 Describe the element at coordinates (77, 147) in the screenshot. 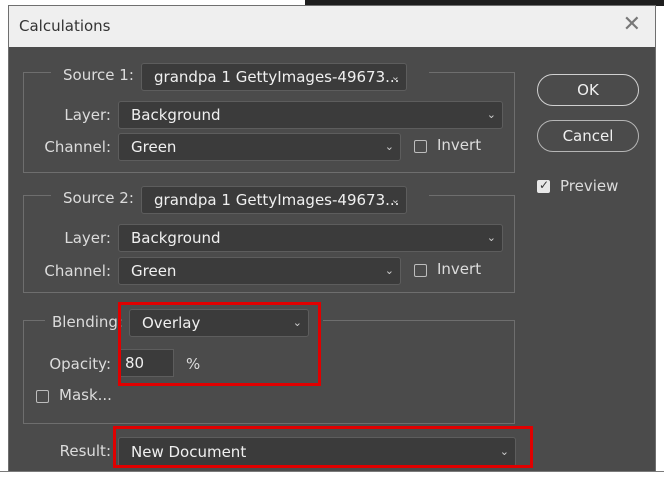

I see `source1-channel-label: Channel:` at that location.